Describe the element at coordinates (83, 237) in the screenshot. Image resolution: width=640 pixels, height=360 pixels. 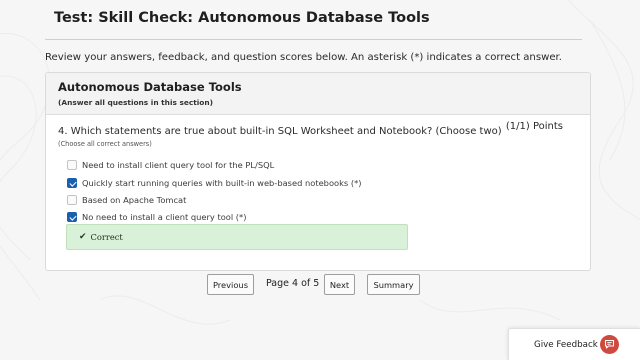
I see `checkmark-icon: ✔` at that location.